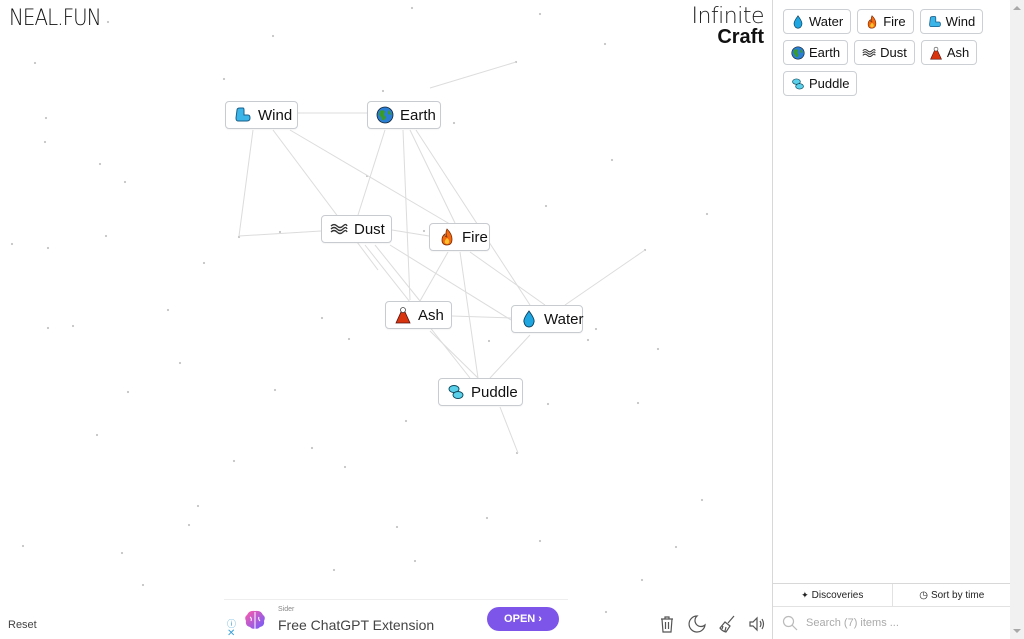  Describe the element at coordinates (712, 624) in the screenshot. I see `canvas-toolbar` at that location.